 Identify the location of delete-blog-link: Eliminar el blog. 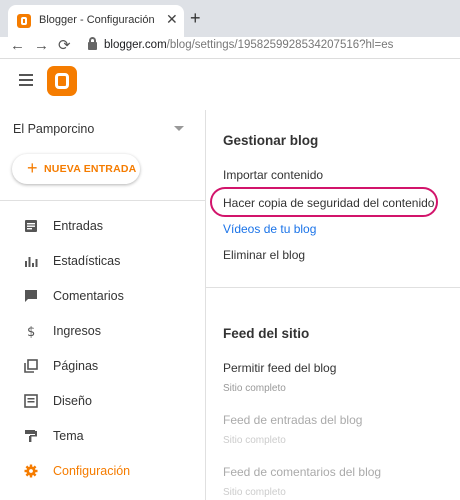
(264, 255).